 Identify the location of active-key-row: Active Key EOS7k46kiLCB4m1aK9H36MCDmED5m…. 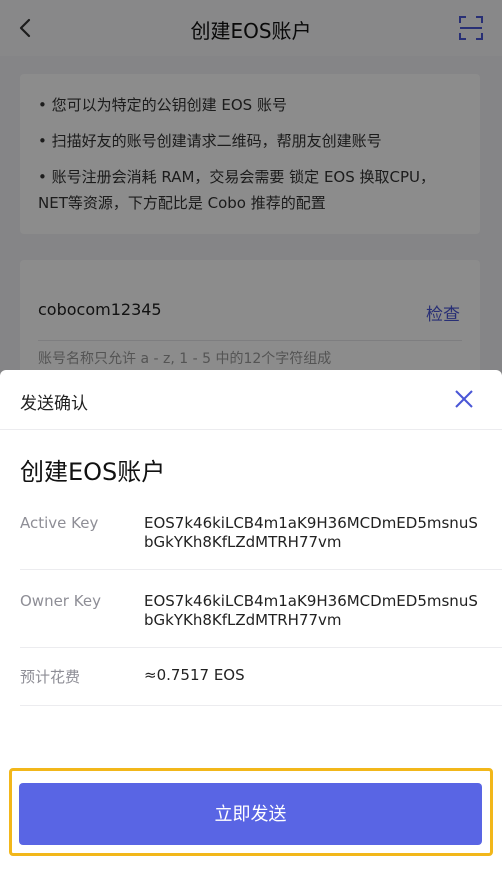
(261, 531).